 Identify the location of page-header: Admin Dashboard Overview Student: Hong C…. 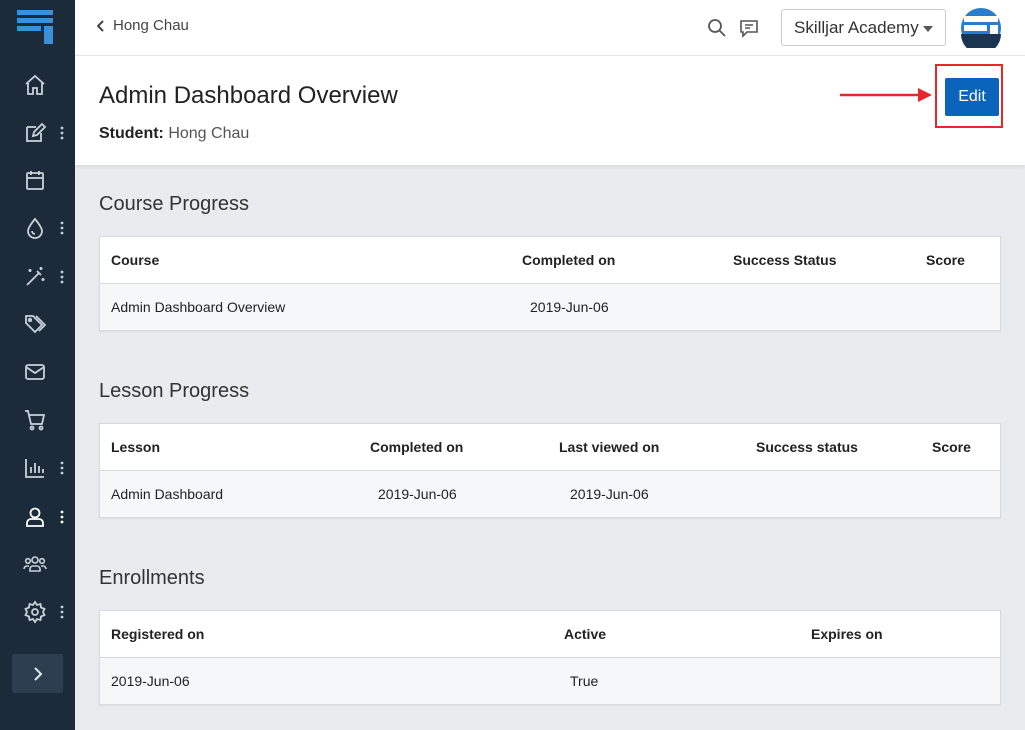
(550, 110).